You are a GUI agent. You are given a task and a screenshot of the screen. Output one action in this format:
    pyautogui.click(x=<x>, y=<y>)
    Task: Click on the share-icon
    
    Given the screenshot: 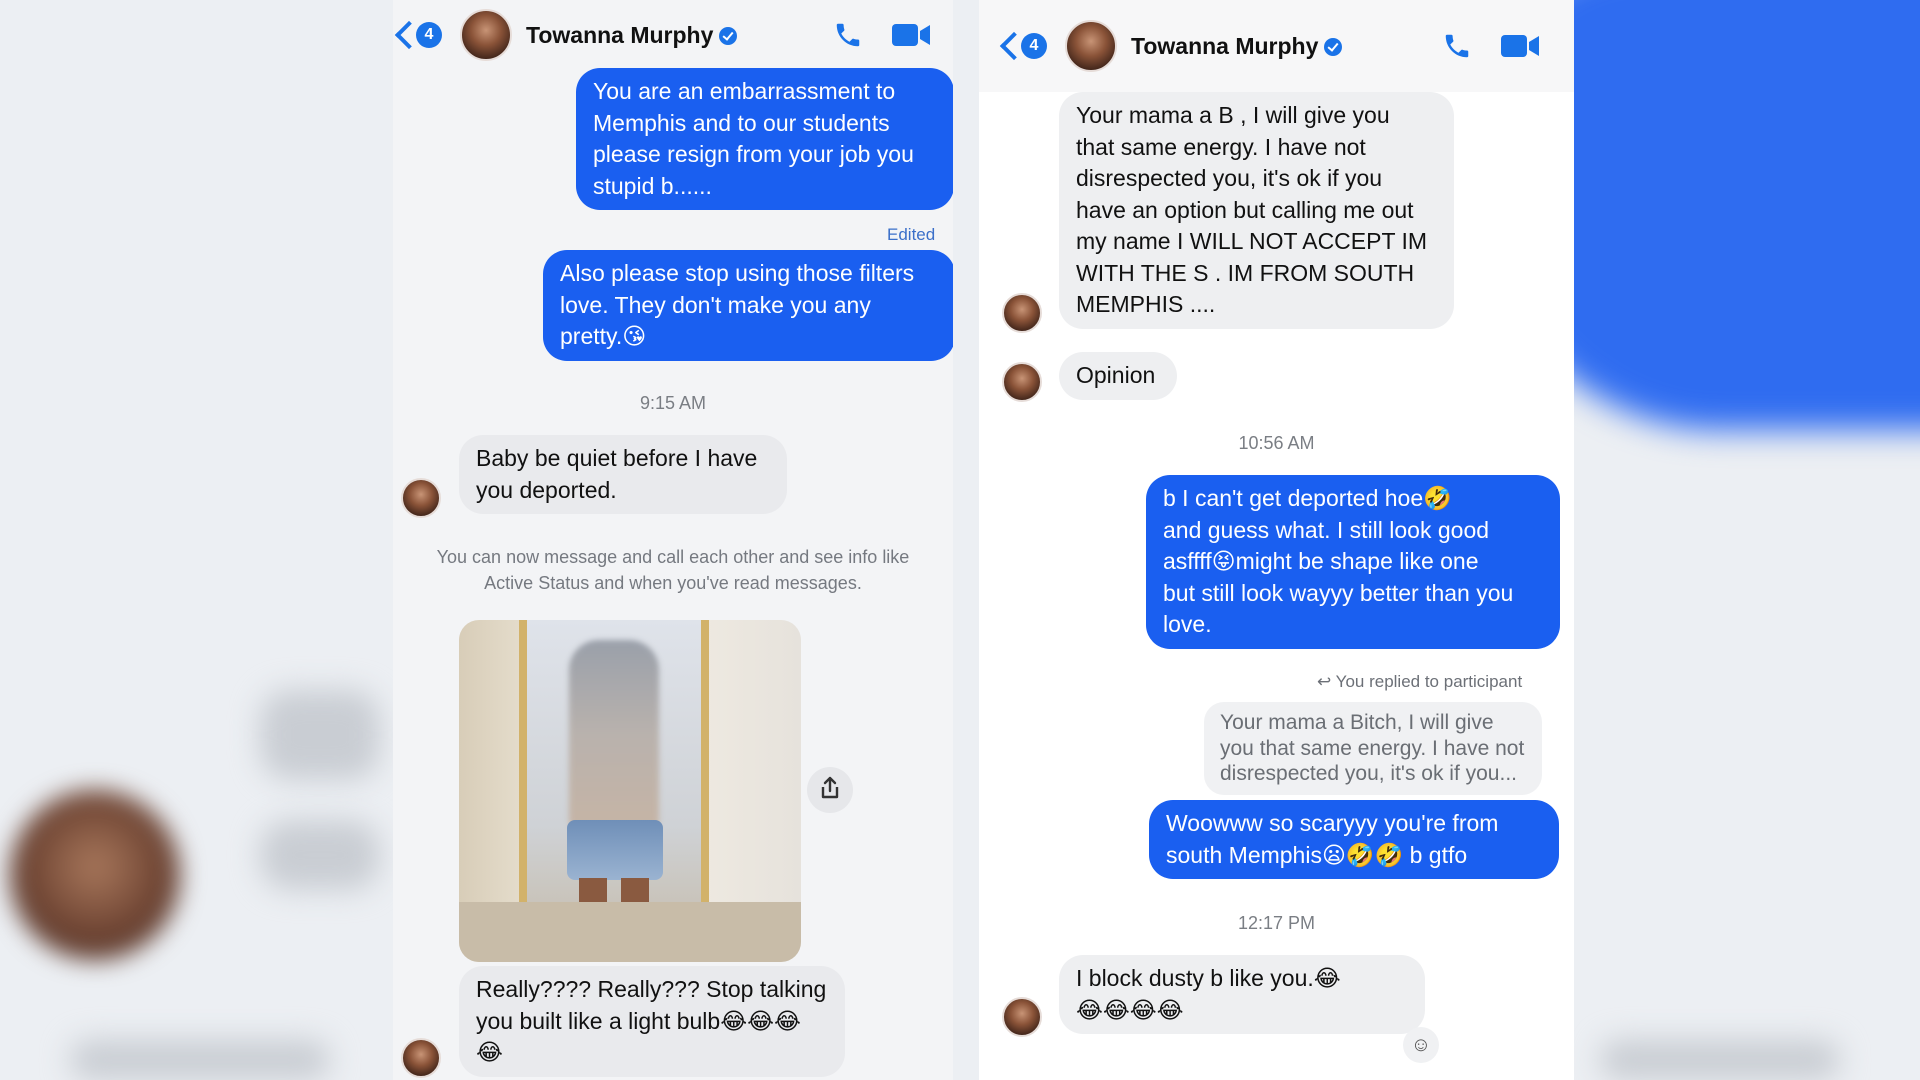 What is the action you would take?
    pyautogui.click(x=830, y=790)
    